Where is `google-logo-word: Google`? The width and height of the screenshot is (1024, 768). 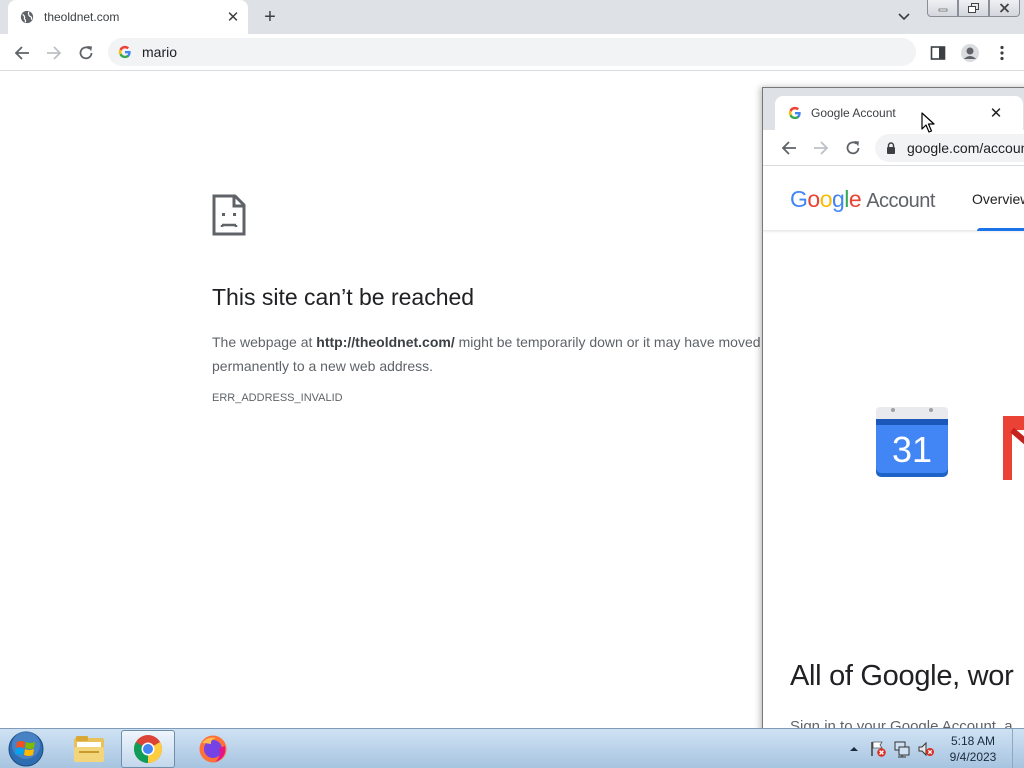
google-logo-word: Google is located at coordinates (826, 199).